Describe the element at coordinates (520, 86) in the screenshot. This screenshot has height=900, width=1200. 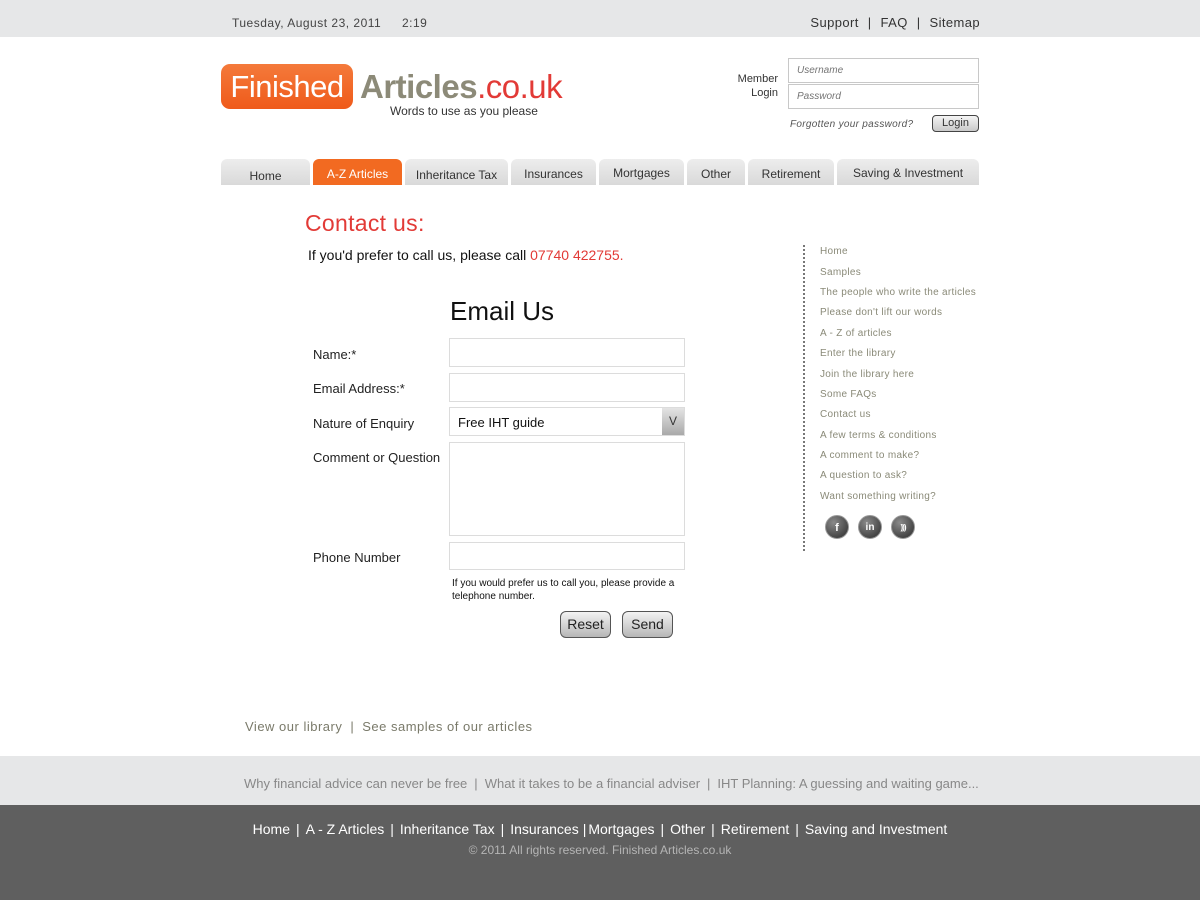
I see `logo-domain: .co.uk` at that location.